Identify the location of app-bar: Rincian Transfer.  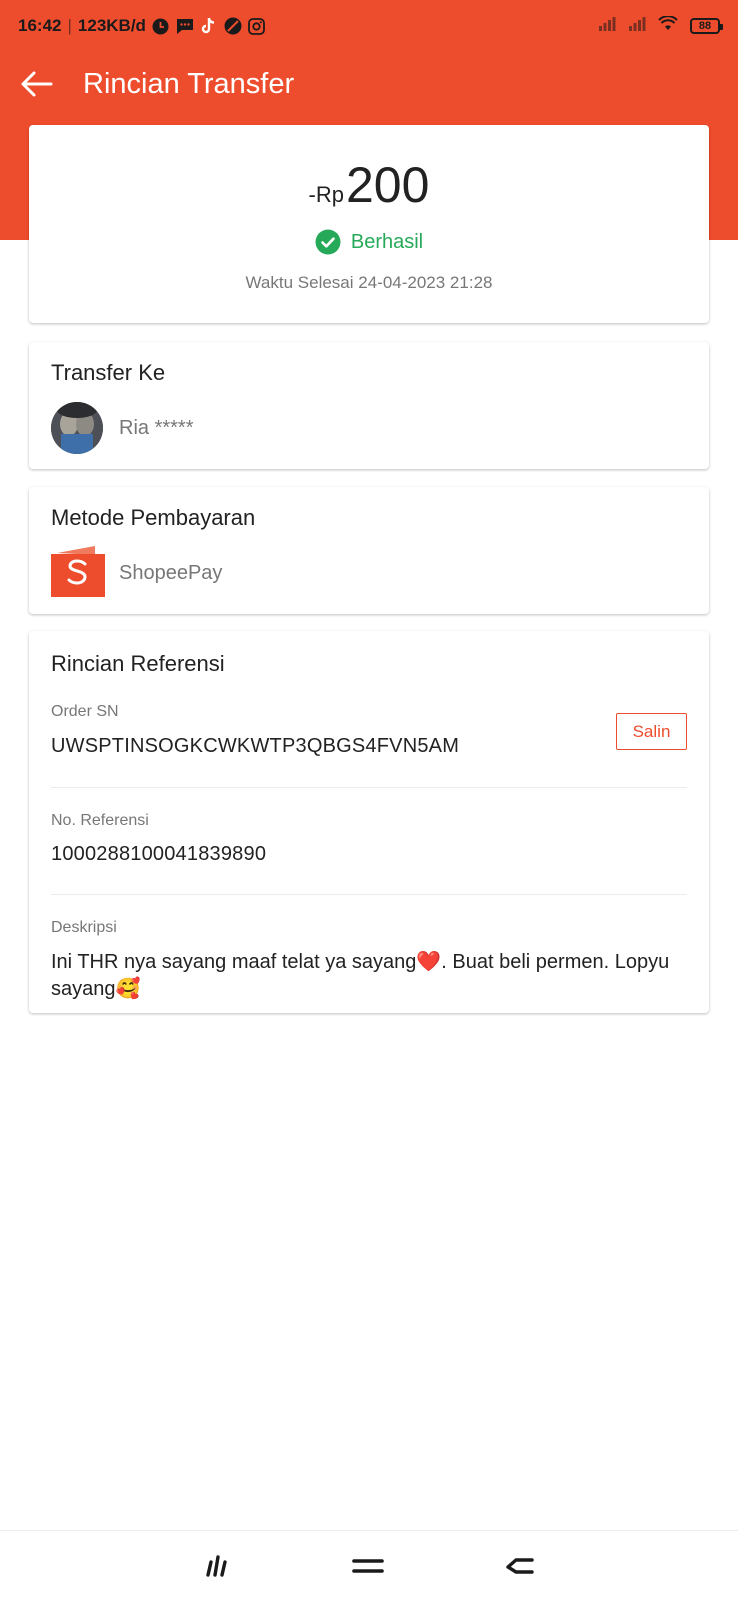
(369, 84).